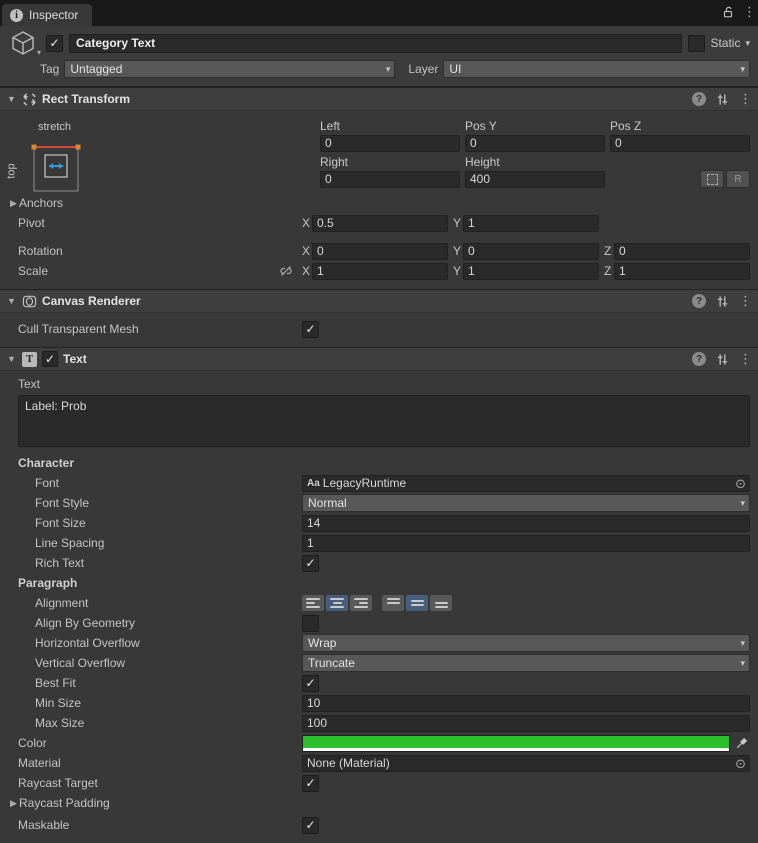 The image size is (758, 843). What do you see at coordinates (380, 251) in the screenshot?
I see `rotation-x-field: 0` at bounding box center [380, 251].